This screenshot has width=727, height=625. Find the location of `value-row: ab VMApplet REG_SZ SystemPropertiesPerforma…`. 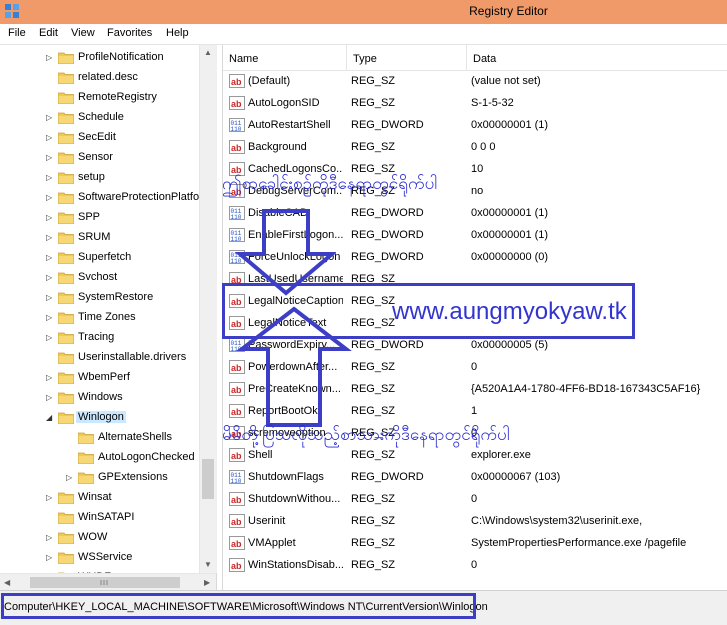

value-row: ab VMApplet REG_SZ SystemPropertiesPerforma… is located at coordinates (475, 543).